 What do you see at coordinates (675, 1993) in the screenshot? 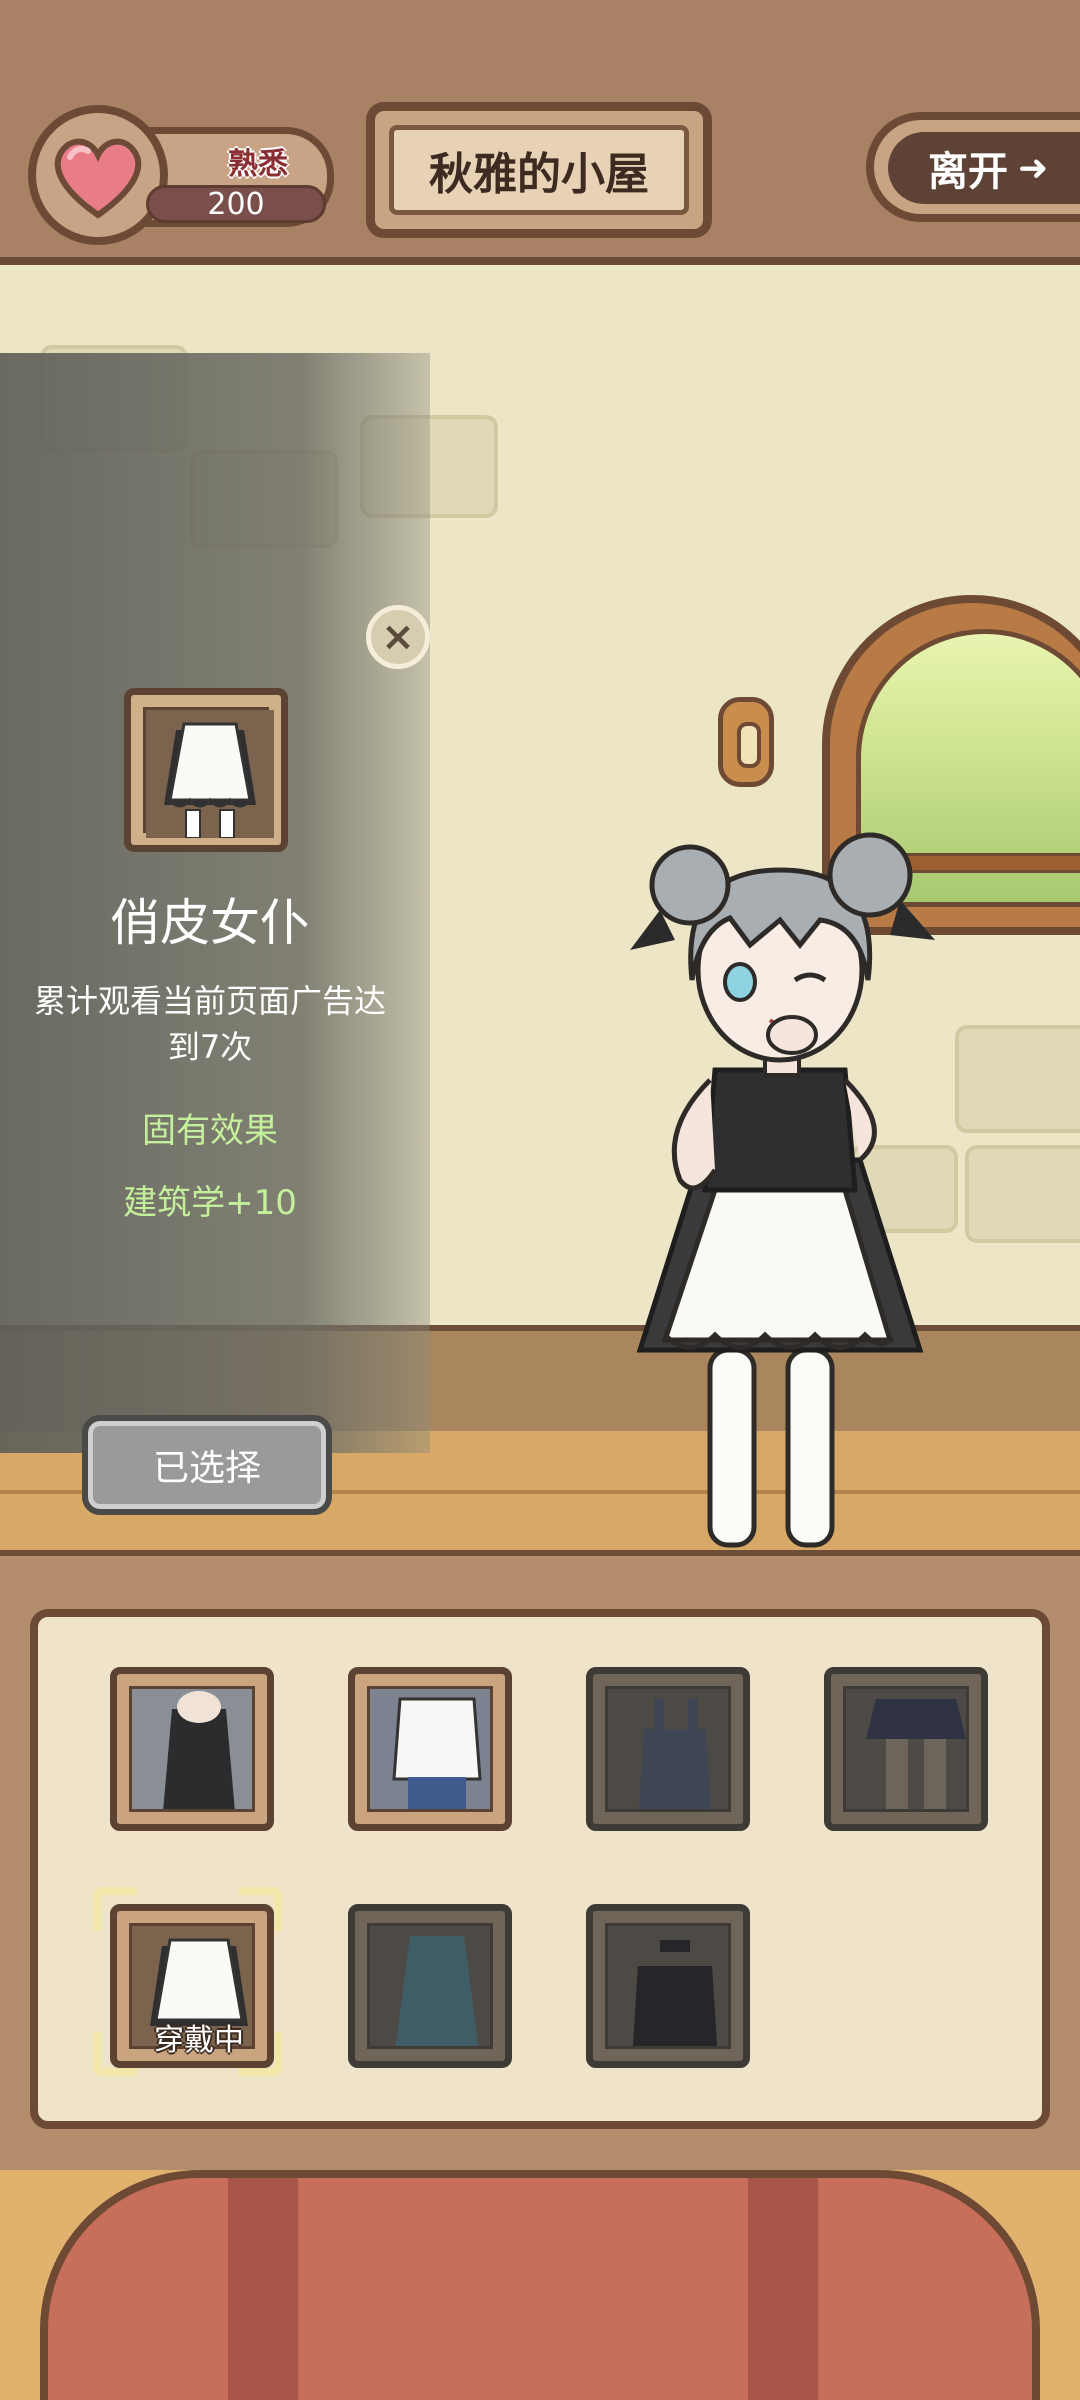
I see `black-top-icon` at bounding box center [675, 1993].